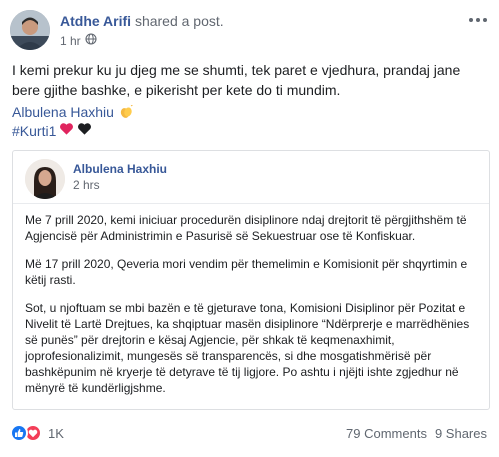 The image size is (499, 457). Describe the element at coordinates (37, 433) in the screenshot. I see `reactions-summary: 1K` at that location.